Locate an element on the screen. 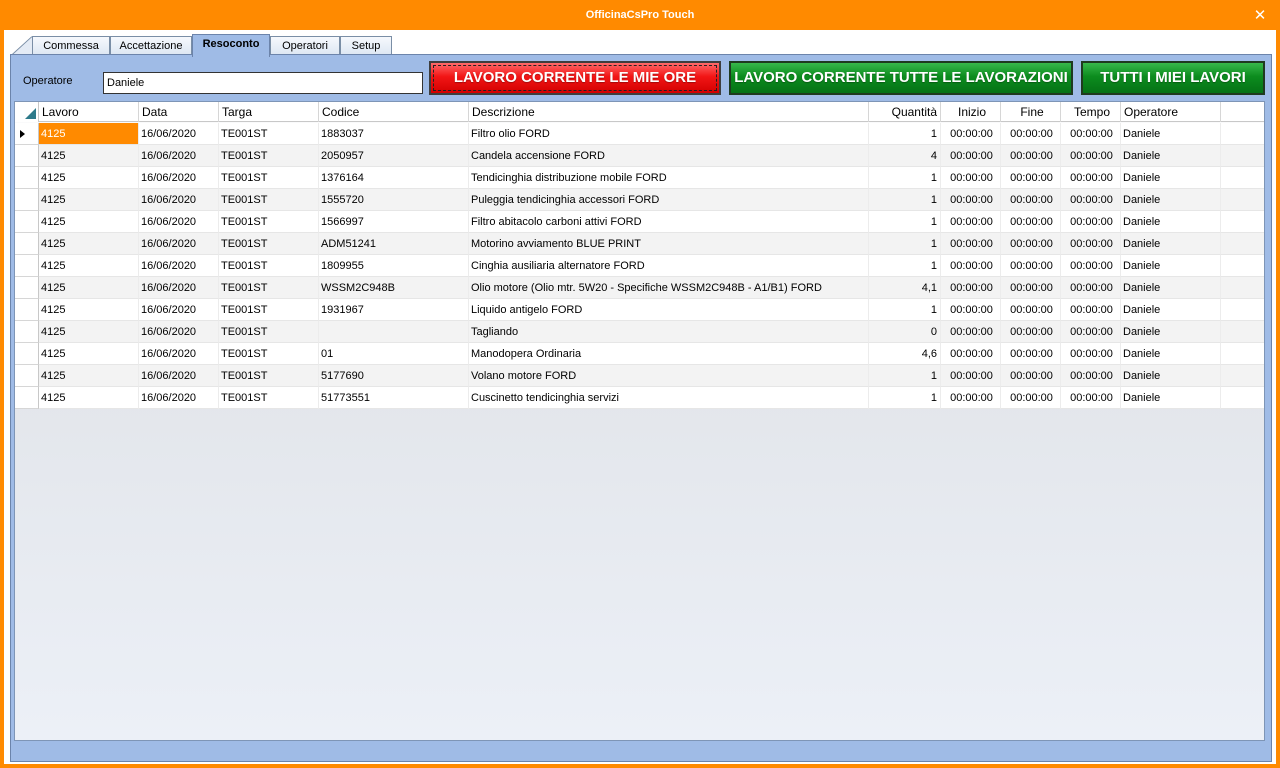 The width and height of the screenshot is (1280, 768). current-all-jobs-button: LAVORO CORRENTE TUTTE LE LAVORAZIONI is located at coordinates (901, 78).